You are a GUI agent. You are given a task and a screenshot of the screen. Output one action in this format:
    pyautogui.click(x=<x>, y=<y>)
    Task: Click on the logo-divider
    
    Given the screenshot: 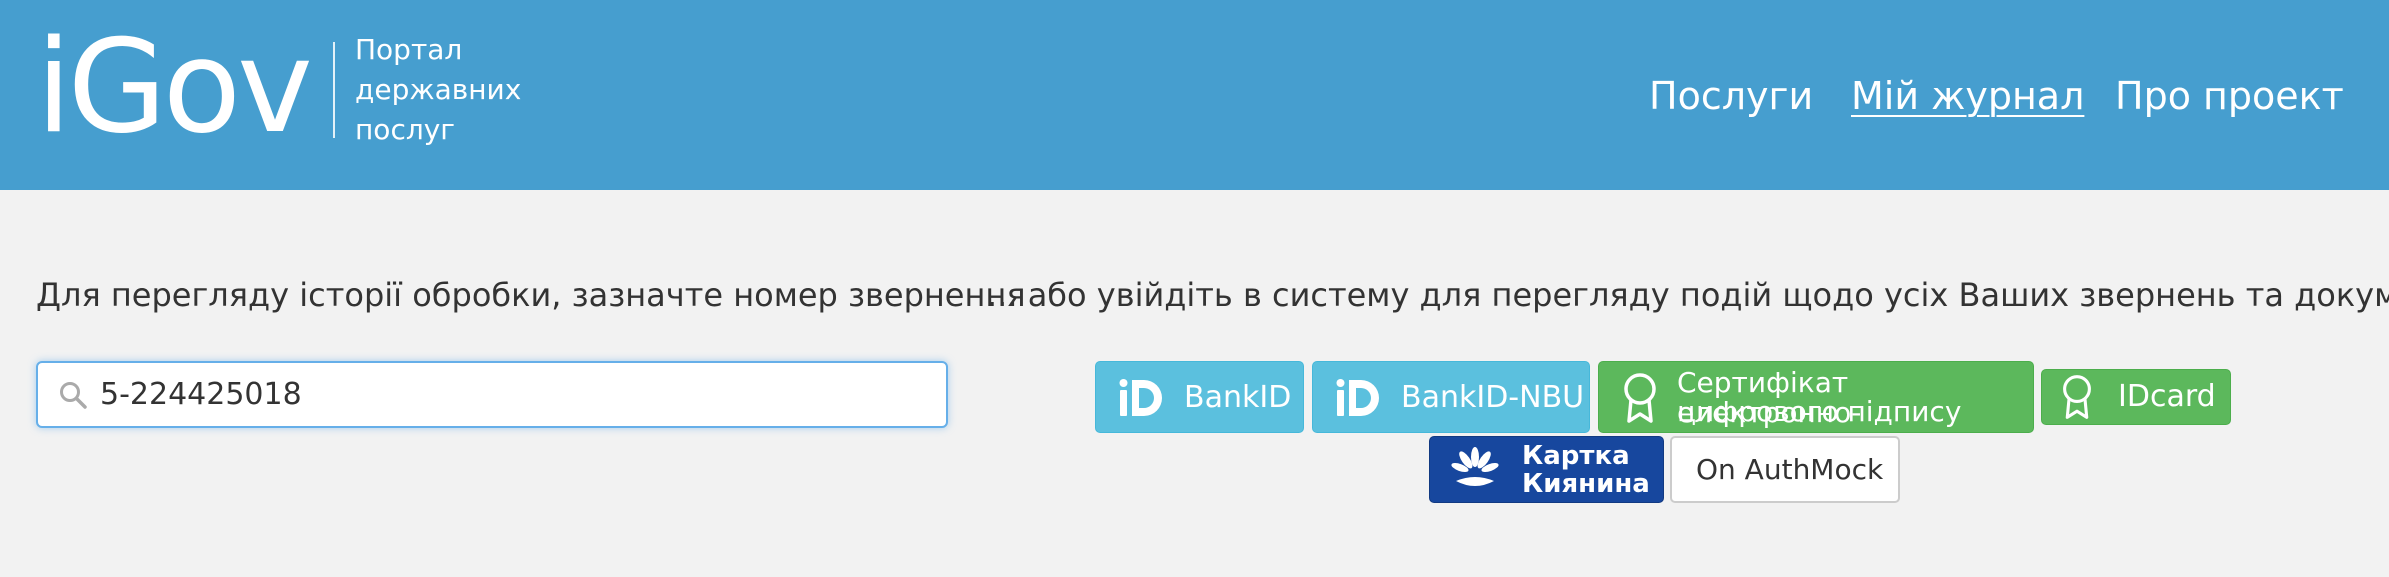 What is the action you would take?
    pyautogui.click(x=334, y=90)
    